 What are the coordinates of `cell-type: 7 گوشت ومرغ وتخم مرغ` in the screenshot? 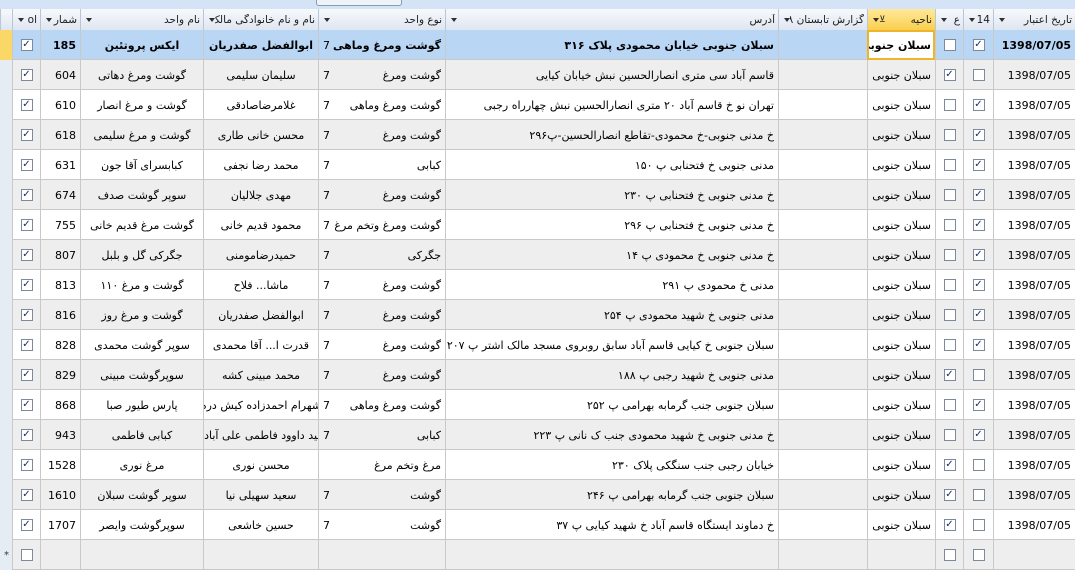 It's located at (381, 225).